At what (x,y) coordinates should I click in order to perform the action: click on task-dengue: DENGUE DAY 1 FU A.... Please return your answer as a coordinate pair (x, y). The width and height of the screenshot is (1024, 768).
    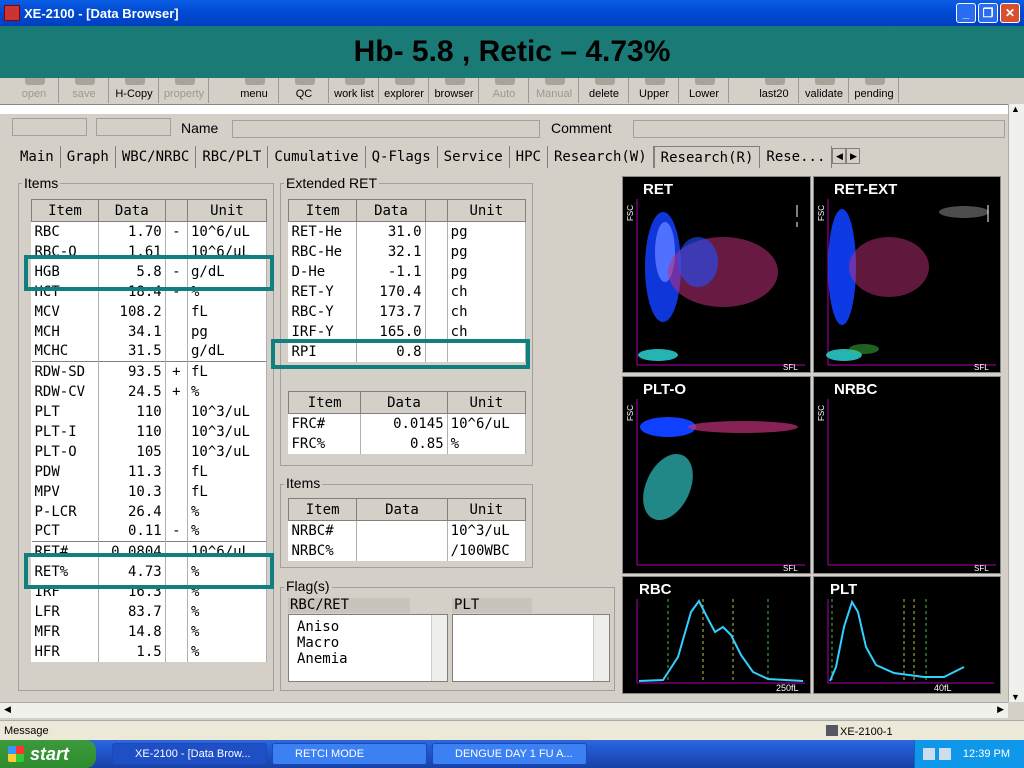
    Looking at the image, I should click on (509, 754).